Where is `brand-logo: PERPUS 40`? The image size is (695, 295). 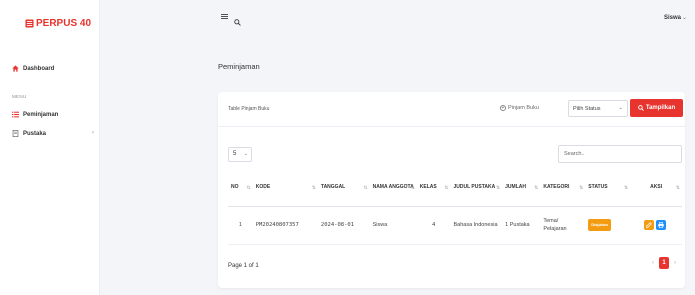 brand-logo: PERPUS 40 is located at coordinates (58, 23).